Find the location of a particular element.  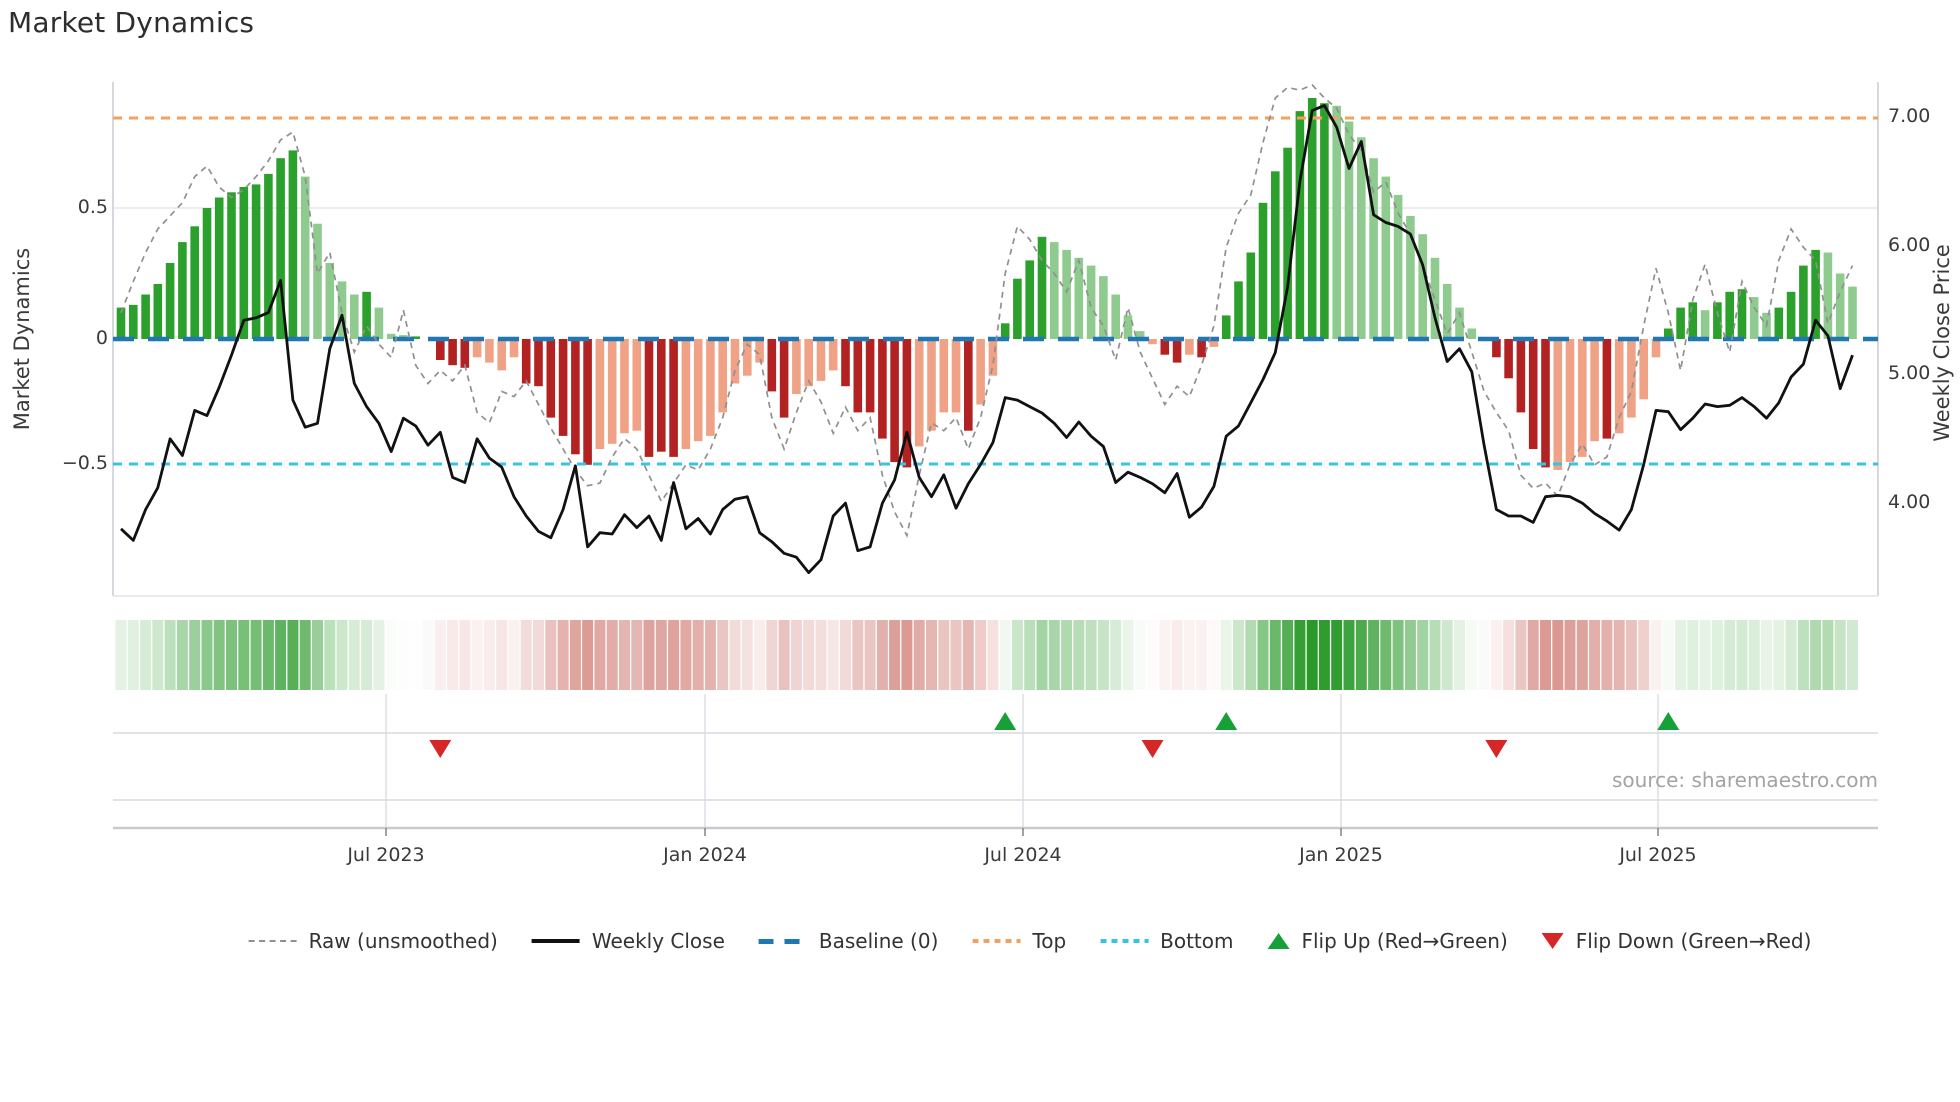

legend-label: Baseline (0) is located at coordinates (878, 941).